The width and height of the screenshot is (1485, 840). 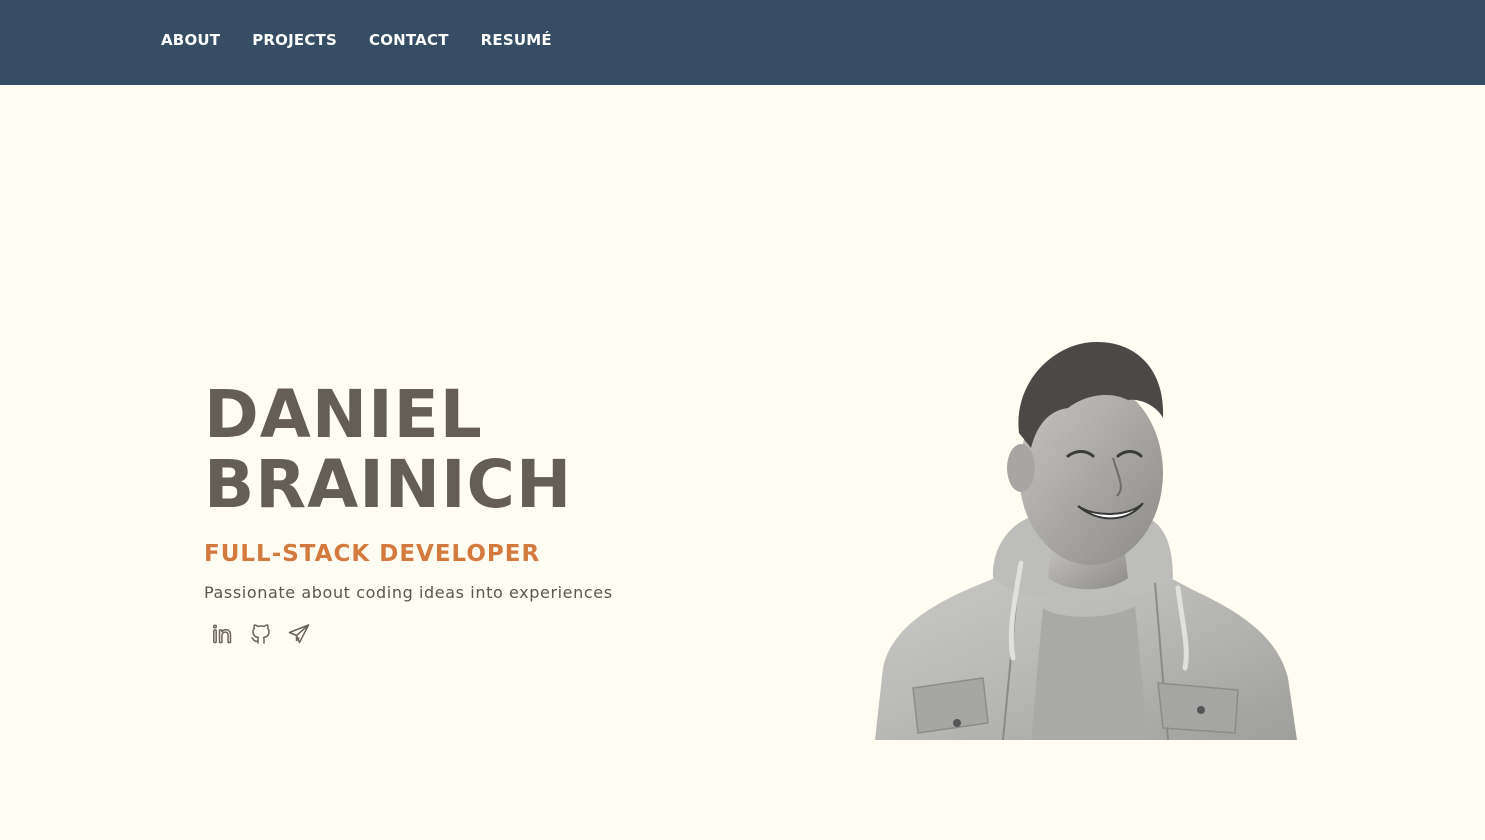 I want to click on nav-link-projects: PROJECTS, so click(x=294, y=40).